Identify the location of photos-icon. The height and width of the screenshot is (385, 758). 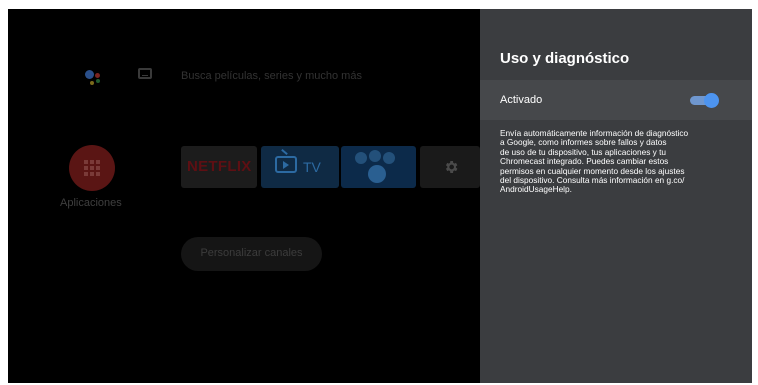
(361, 158).